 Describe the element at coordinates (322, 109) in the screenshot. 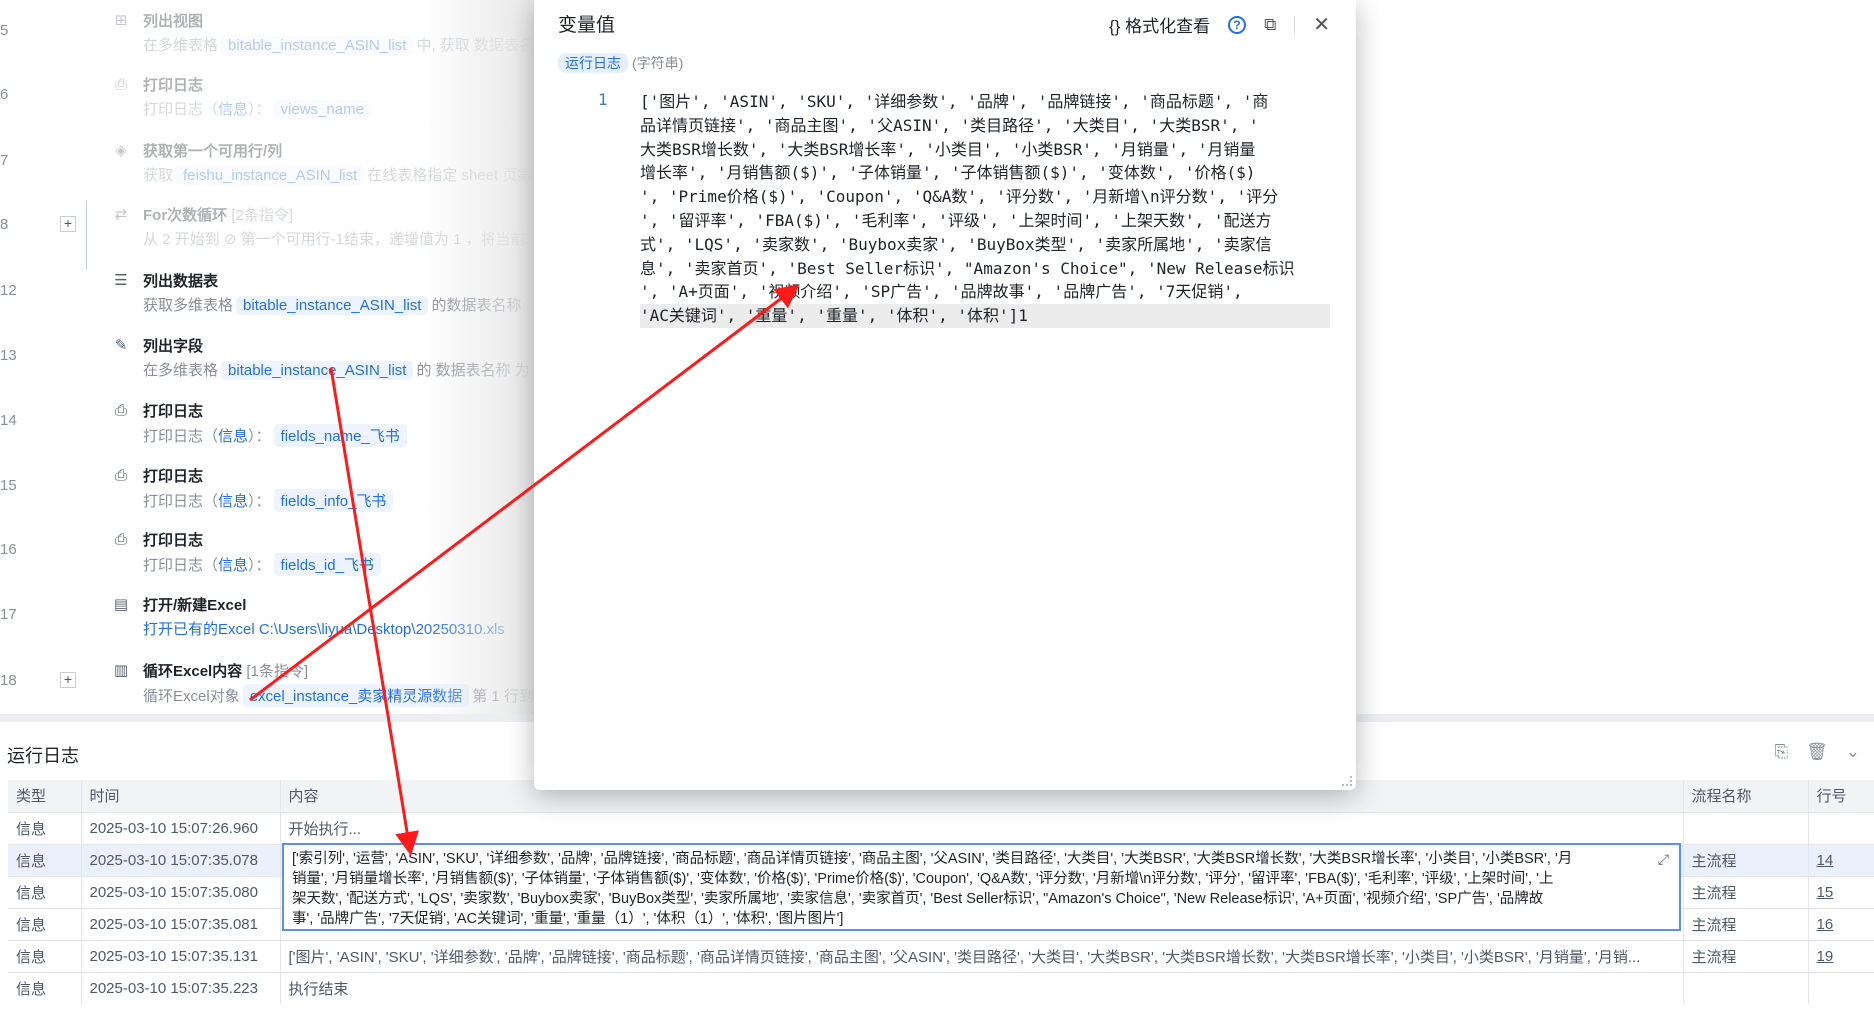

I see `variable-chip: views_name` at that location.